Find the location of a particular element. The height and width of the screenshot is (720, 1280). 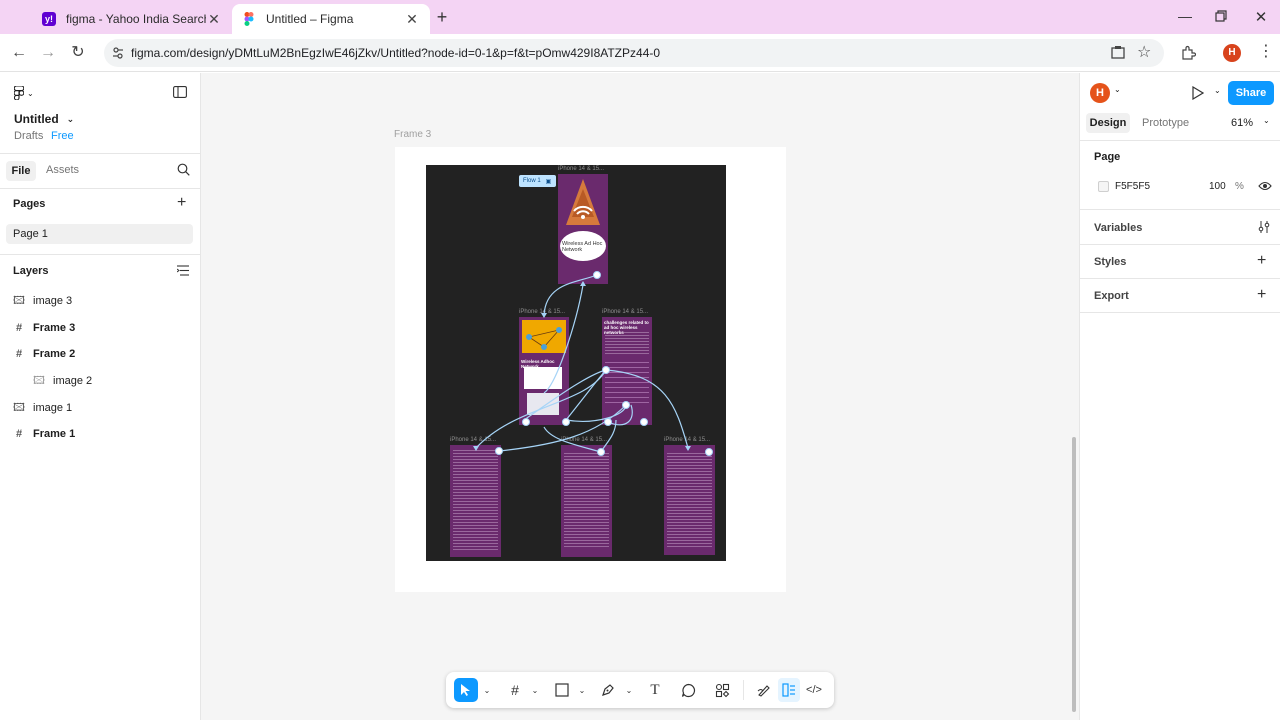

layer-row-image-2: 🖾 image 2 is located at coordinates (62, 381).